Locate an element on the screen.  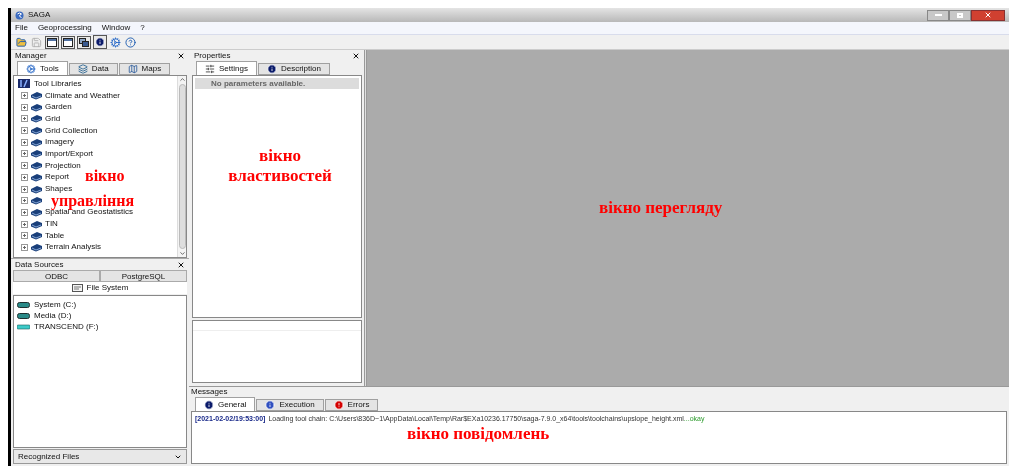
tab: ODBC is located at coordinates (56, 276).